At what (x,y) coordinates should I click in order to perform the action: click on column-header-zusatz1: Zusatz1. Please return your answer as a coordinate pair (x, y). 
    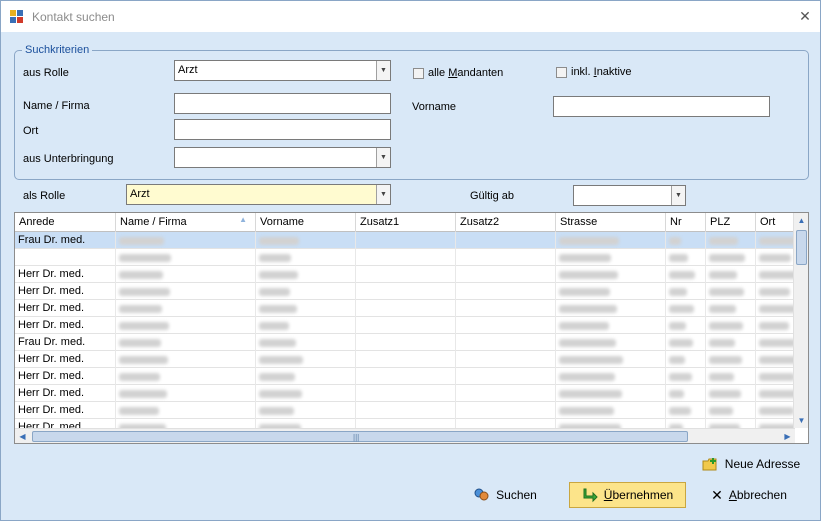
    Looking at the image, I should click on (406, 222).